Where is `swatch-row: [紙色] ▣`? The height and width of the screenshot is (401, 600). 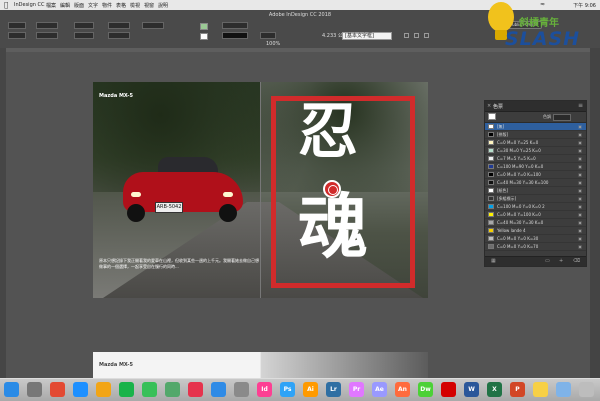
swatch-row: [紙色] ▣ is located at coordinates (535, 191).